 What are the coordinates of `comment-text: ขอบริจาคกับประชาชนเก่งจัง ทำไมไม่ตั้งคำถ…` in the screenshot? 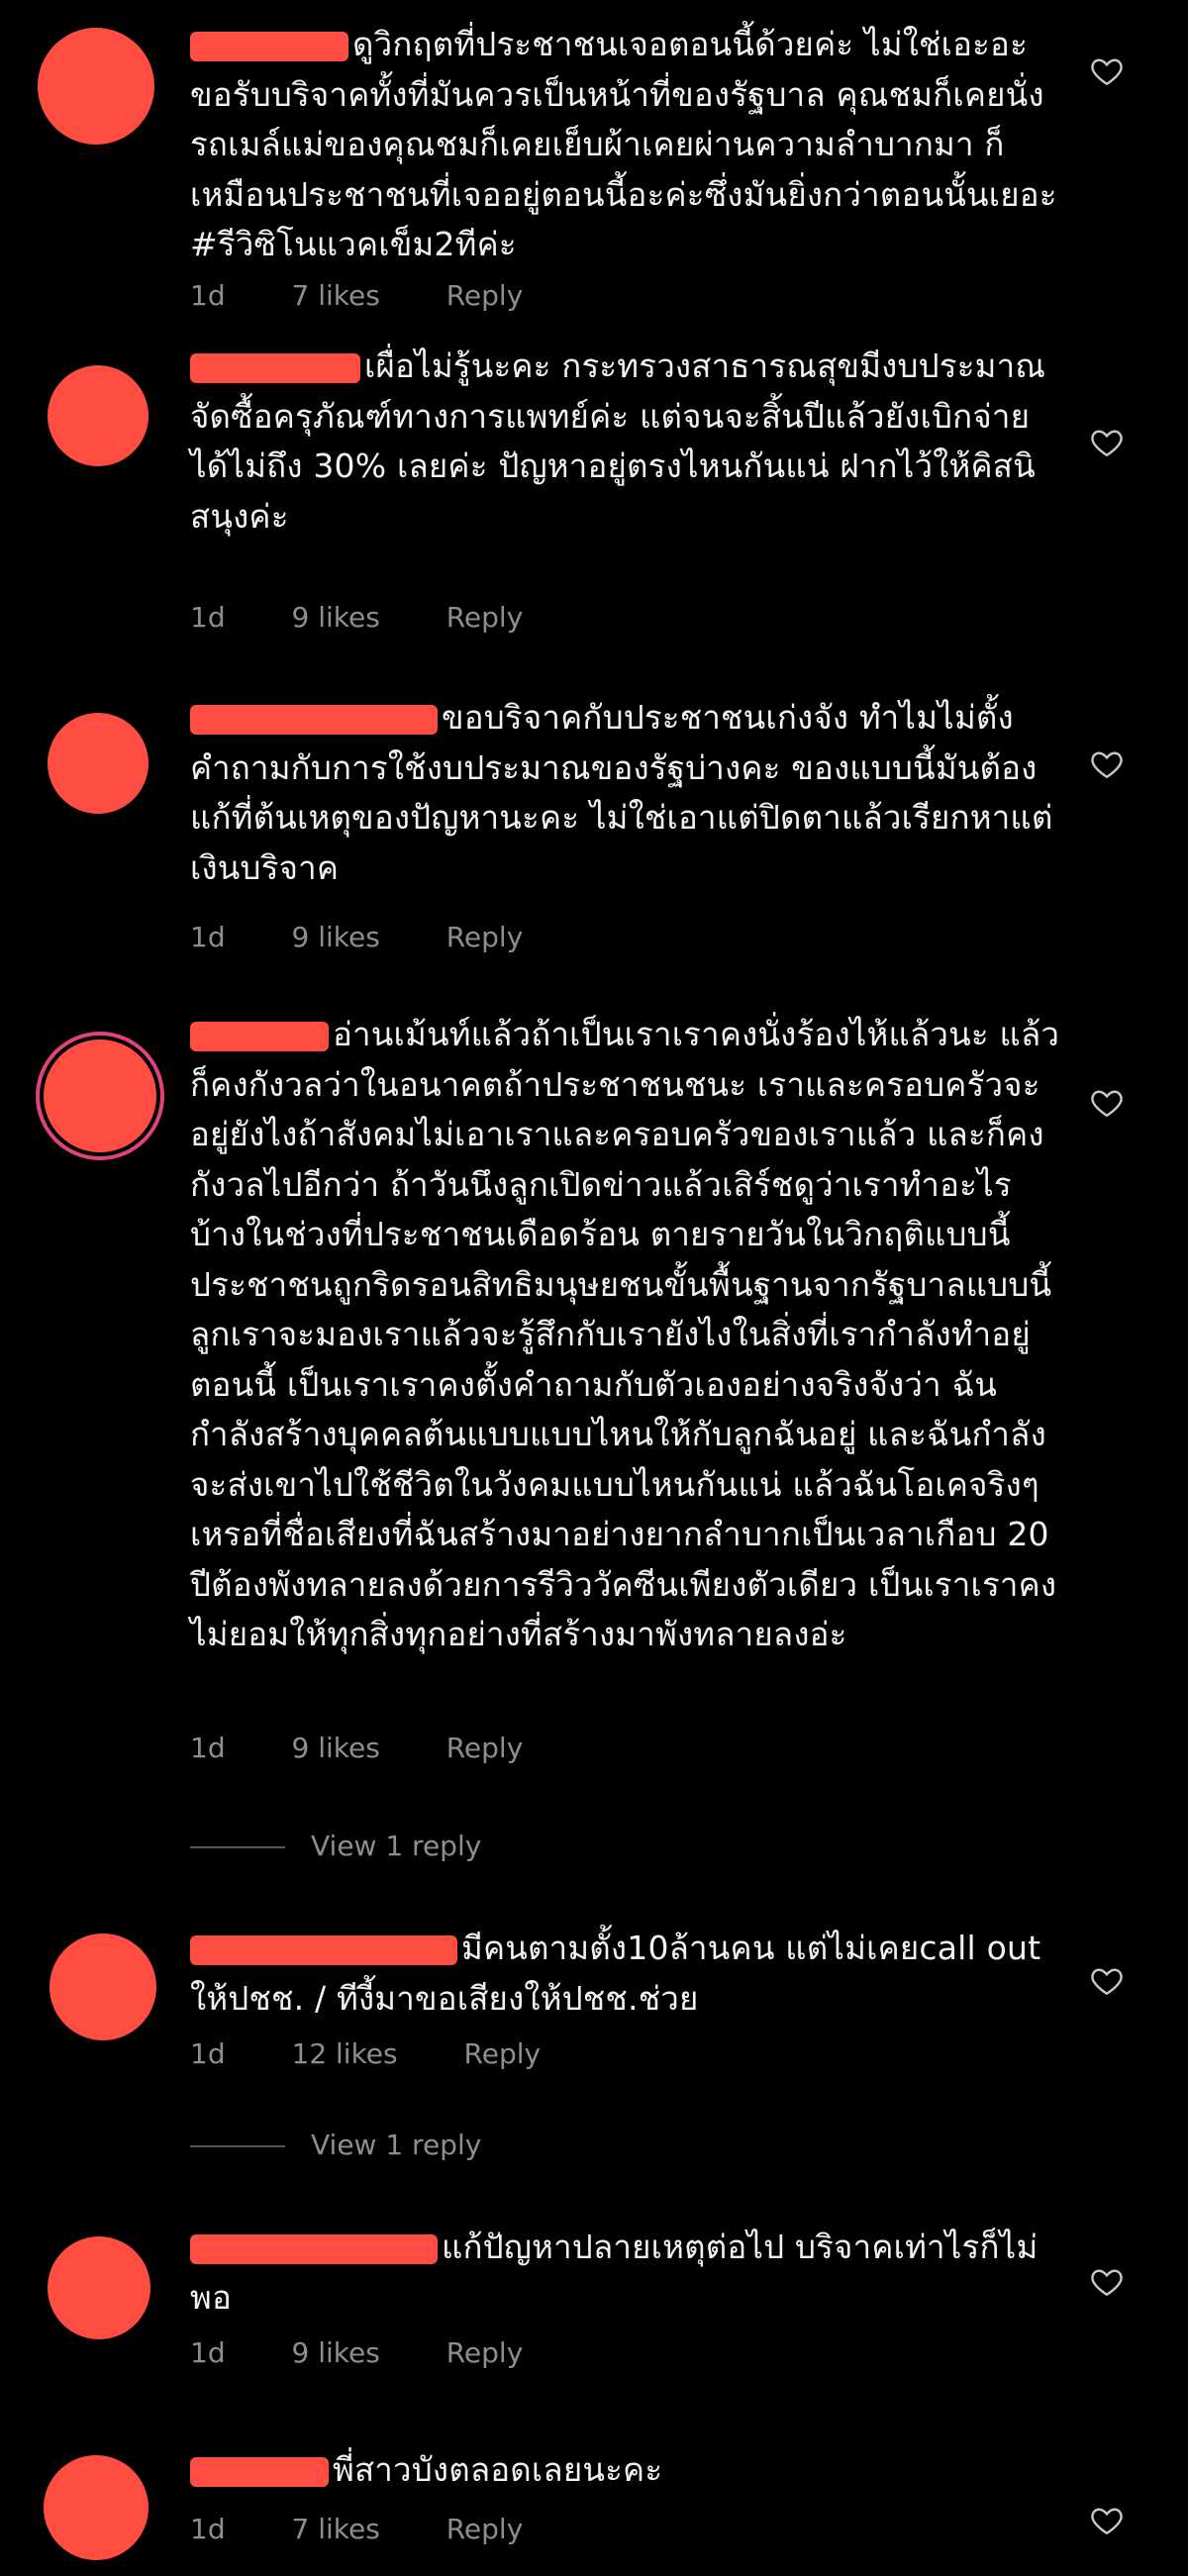 It's located at (621, 792).